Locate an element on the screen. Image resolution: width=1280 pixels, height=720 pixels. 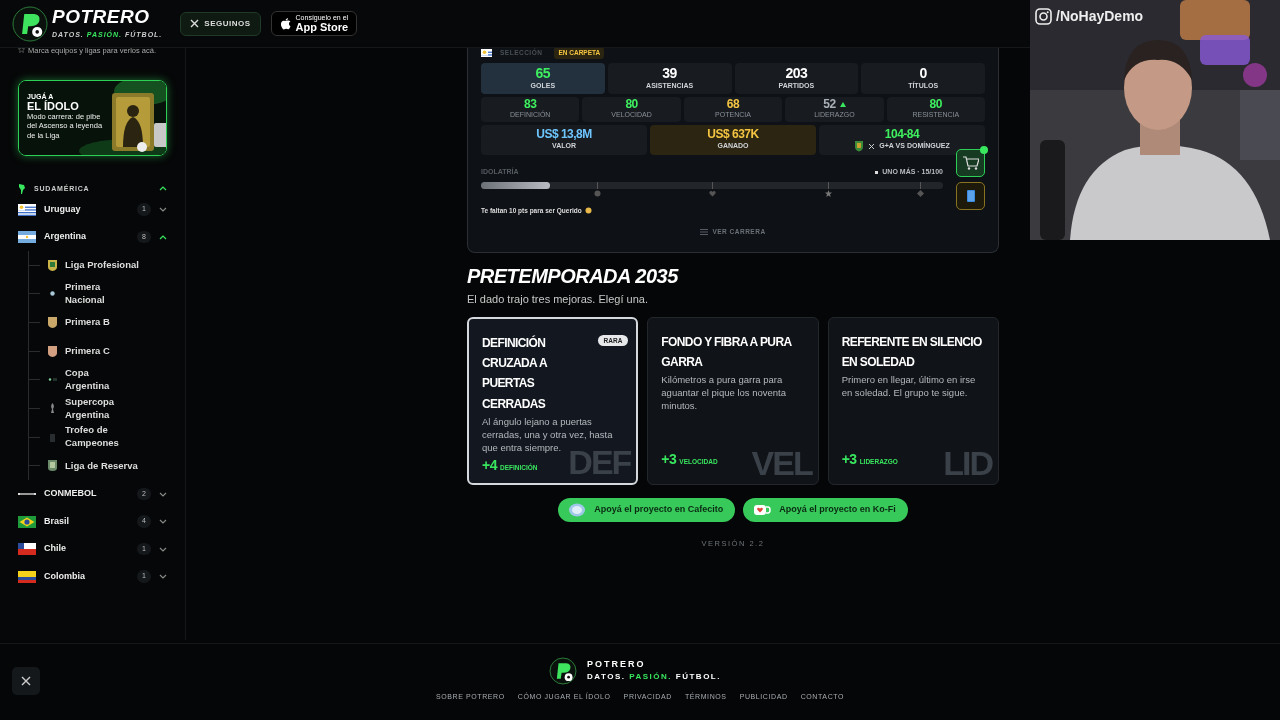
jersey-icon is located at coordinates (970, 196).